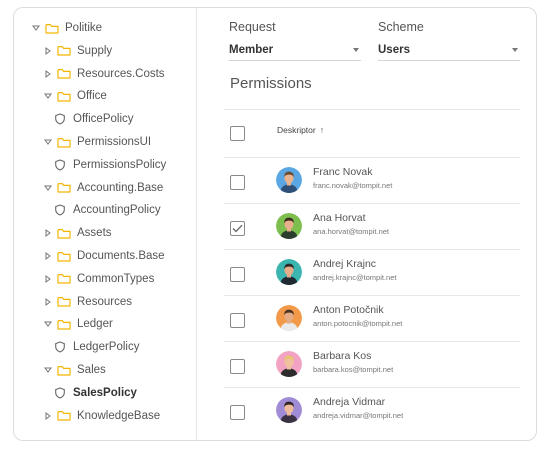 The width and height of the screenshot is (550, 450). Describe the element at coordinates (372, 318) in the screenshot. I see `user-row: Anton Potočnik anton.potocnik@tompit.net` at that location.